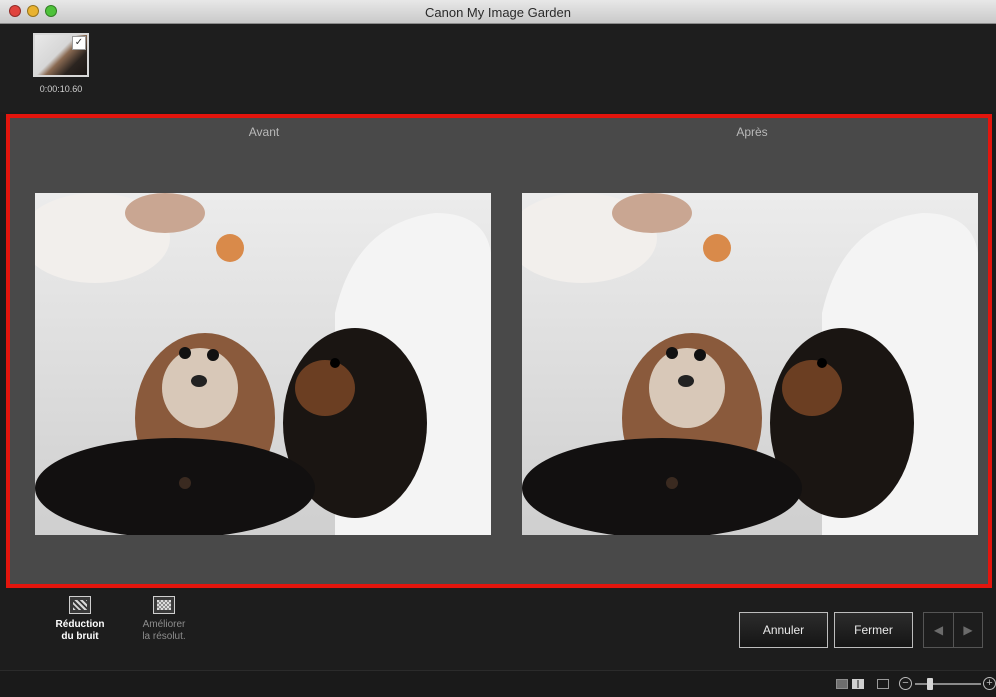 Image resolution: width=996 pixels, height=697 pixels. Describe the element at coordinates (873, 630) in the screenshot. I see `close-button: Fermer` at that location.